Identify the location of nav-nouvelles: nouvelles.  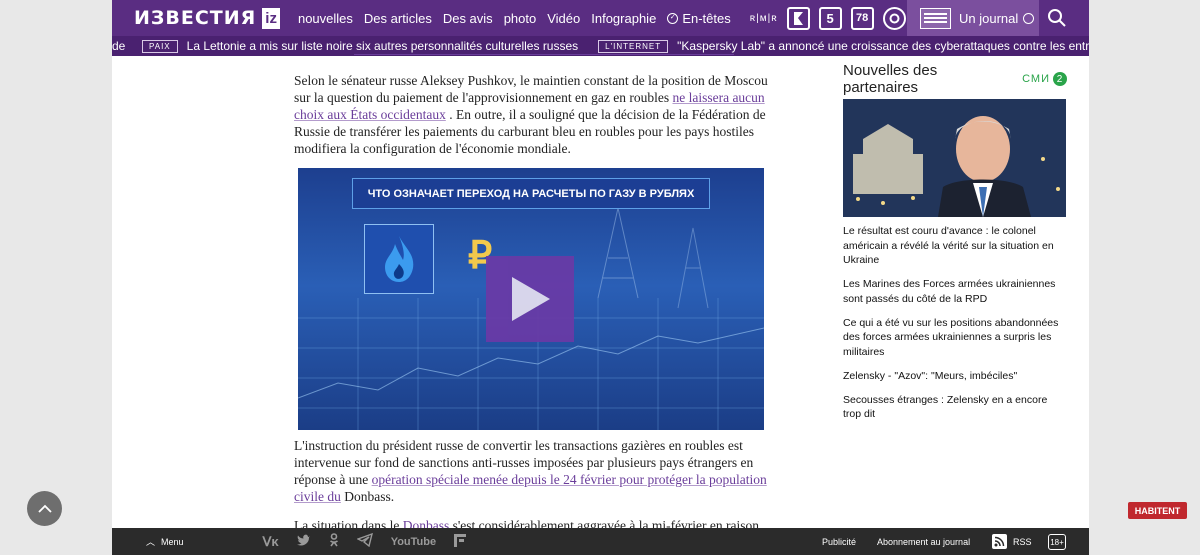
(325, 18).